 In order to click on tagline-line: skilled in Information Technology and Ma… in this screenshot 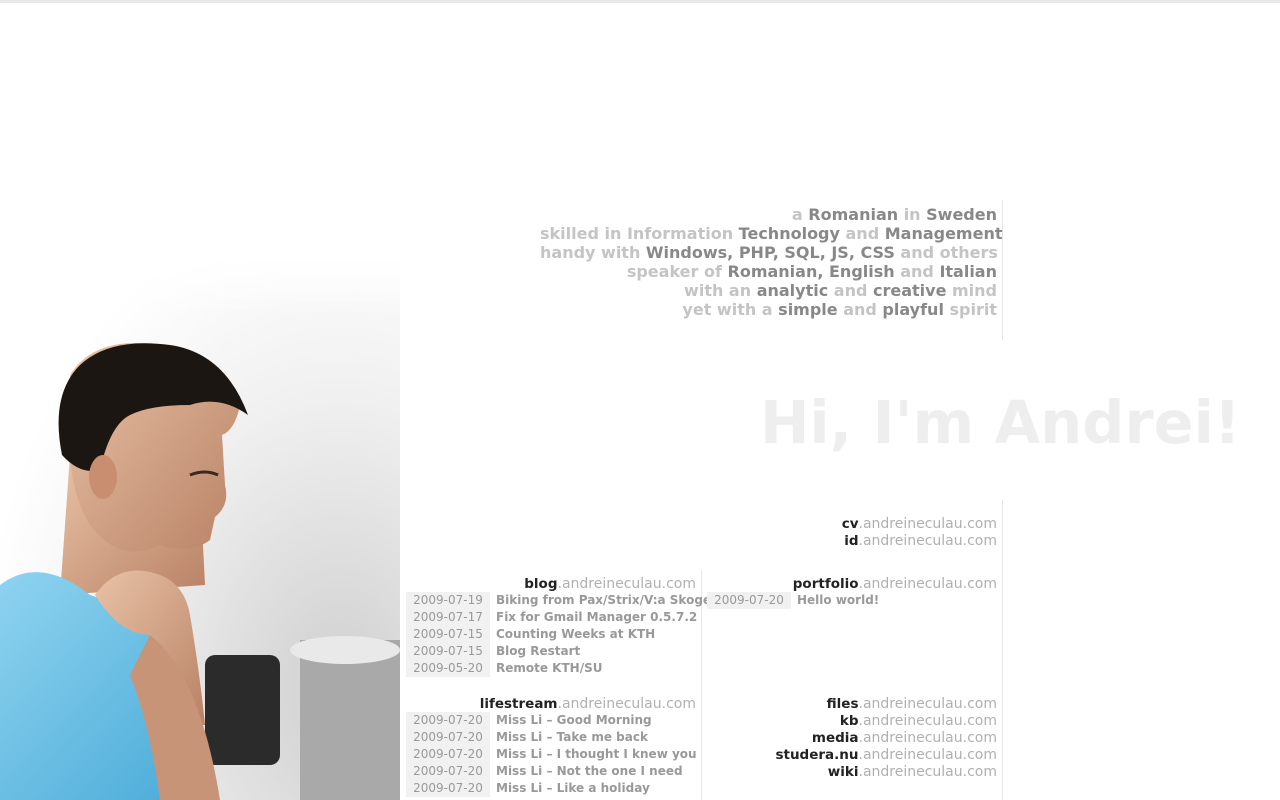, I will do `click(771, 233)`.